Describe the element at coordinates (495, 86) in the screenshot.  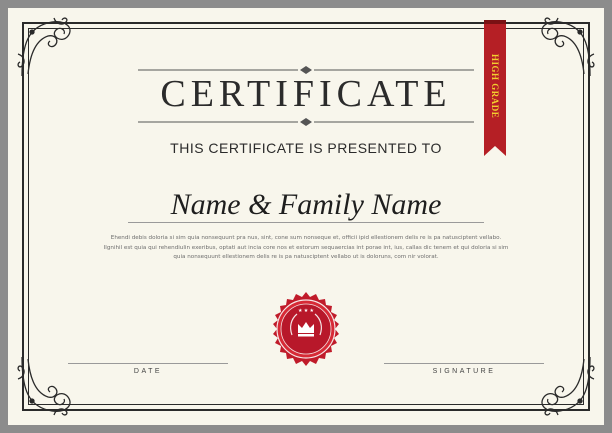
I see `ribbon-text: HIGH GRADE` at that location.